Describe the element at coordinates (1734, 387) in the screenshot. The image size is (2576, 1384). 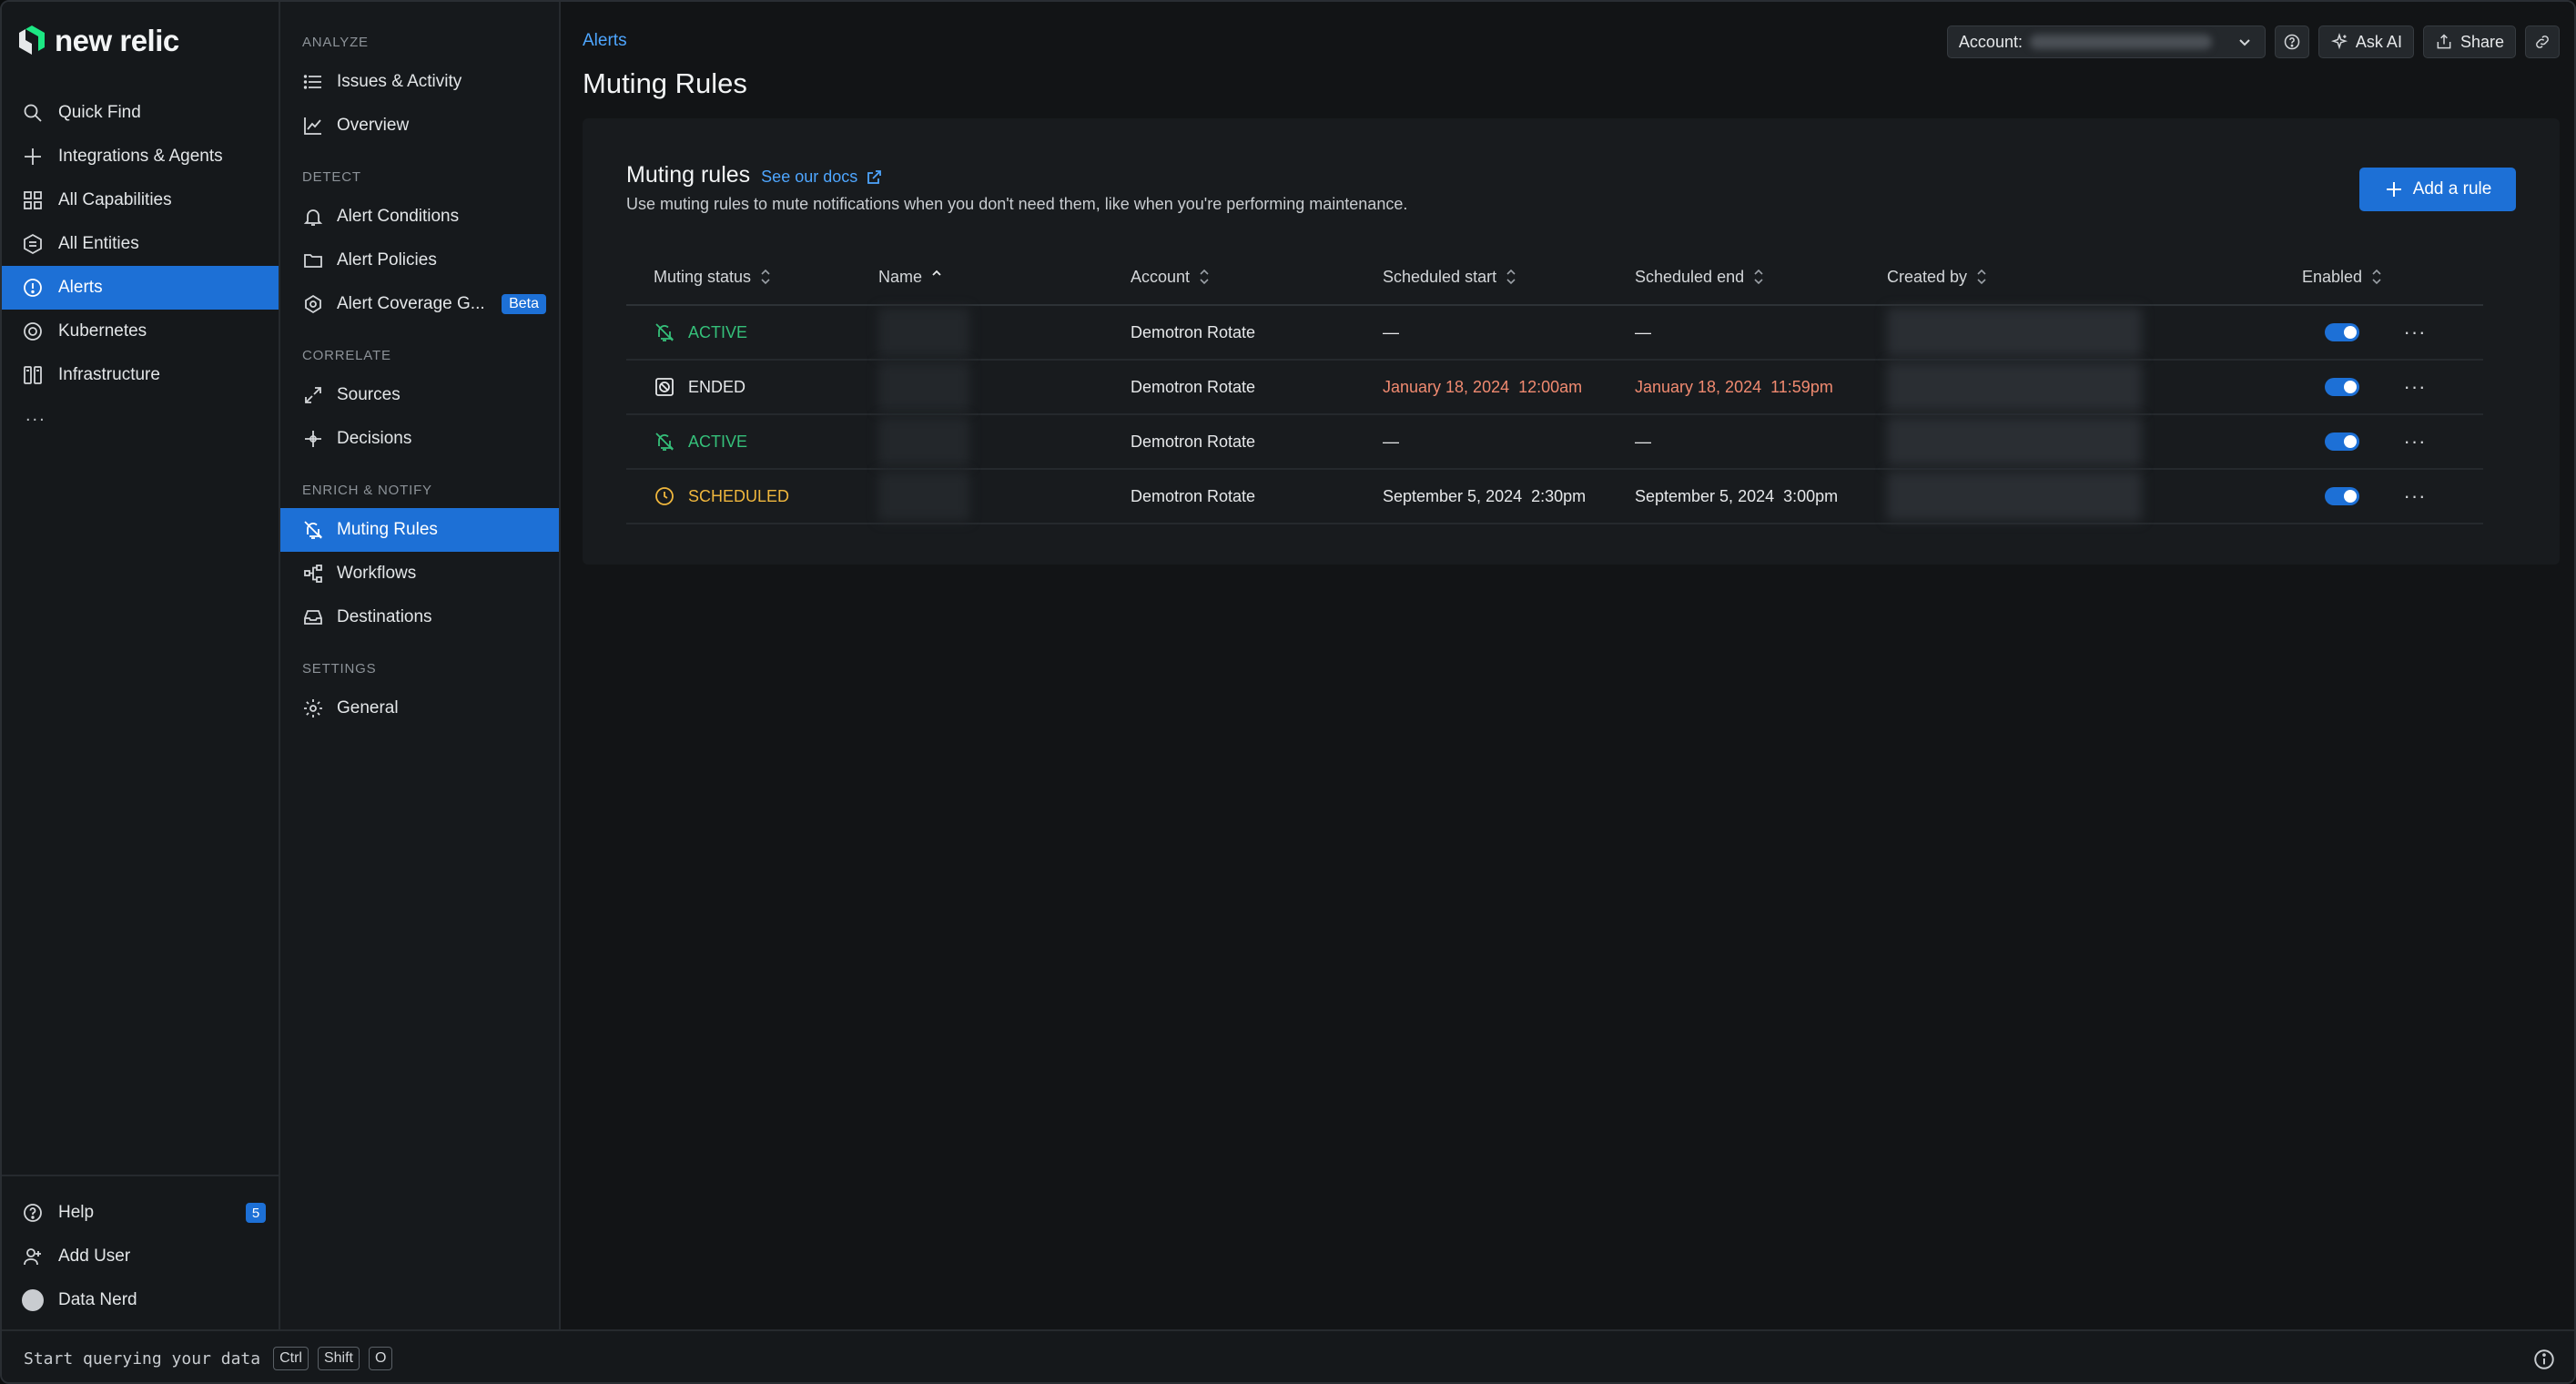
I see `scheduled-end-cell: January 18, 2024 11:59pm` at that location.